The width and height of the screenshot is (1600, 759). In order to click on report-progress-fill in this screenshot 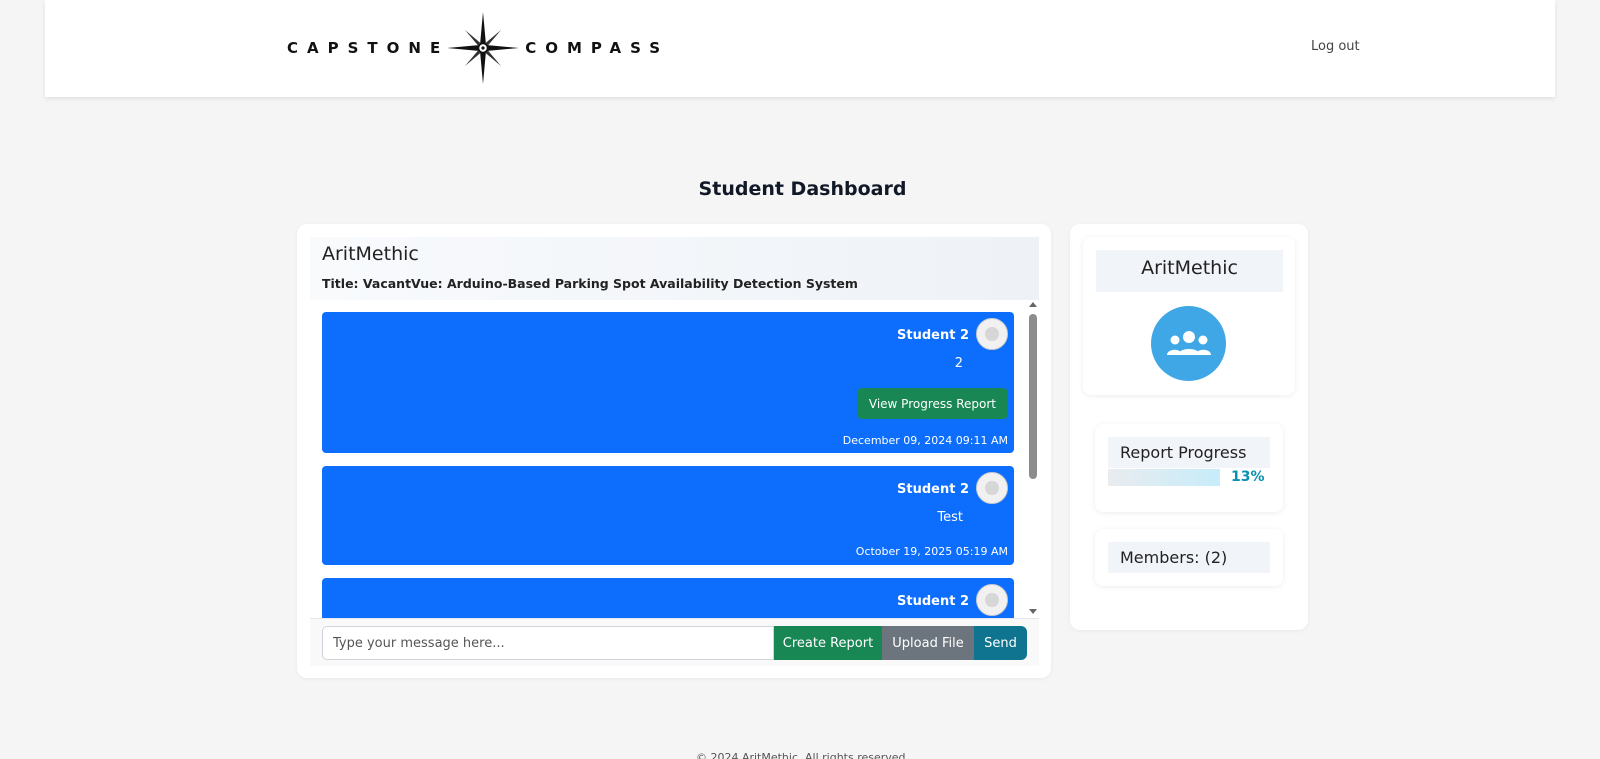, I will do `click(1164, 477)`.